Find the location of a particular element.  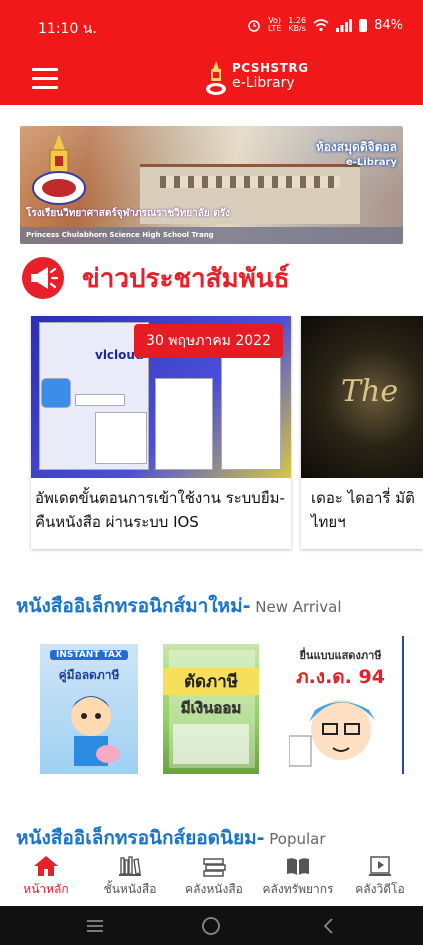

battery-icon is located at coordinates (363, 25).